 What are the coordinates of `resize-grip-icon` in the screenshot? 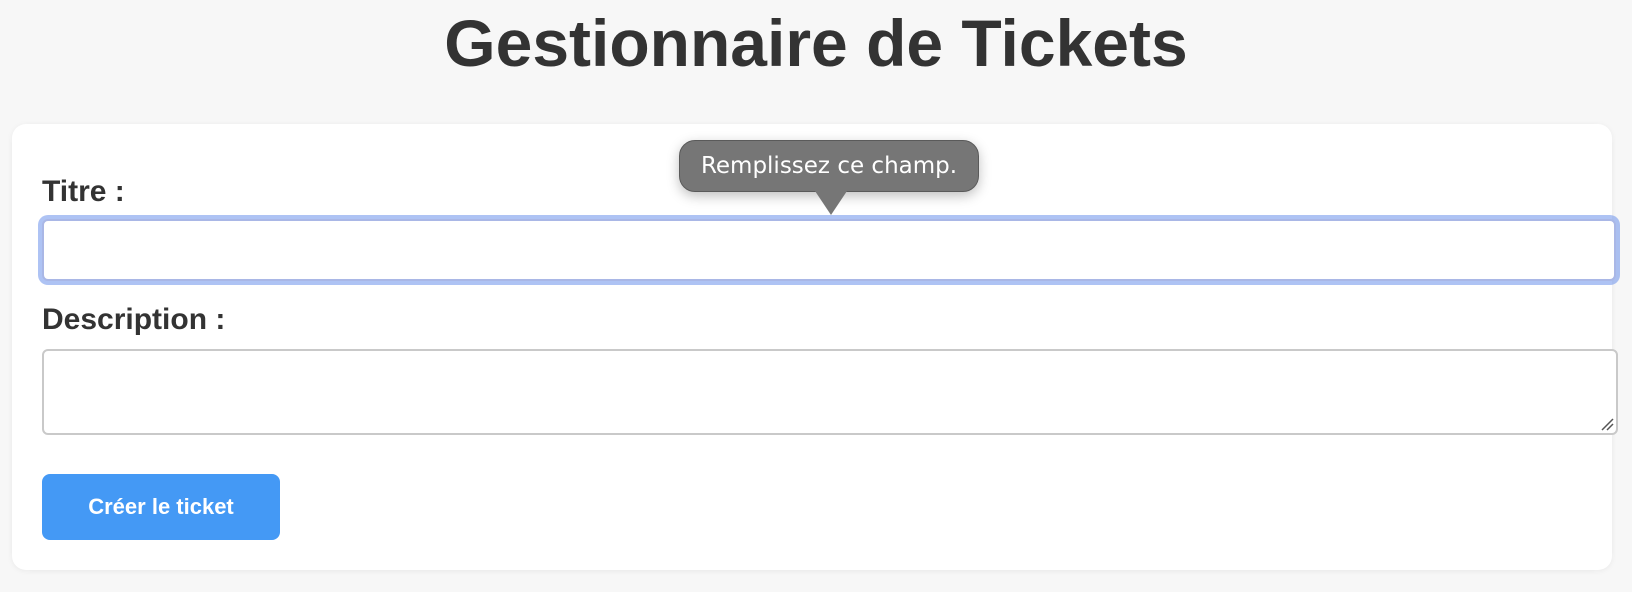 It's located at (1607, 424).